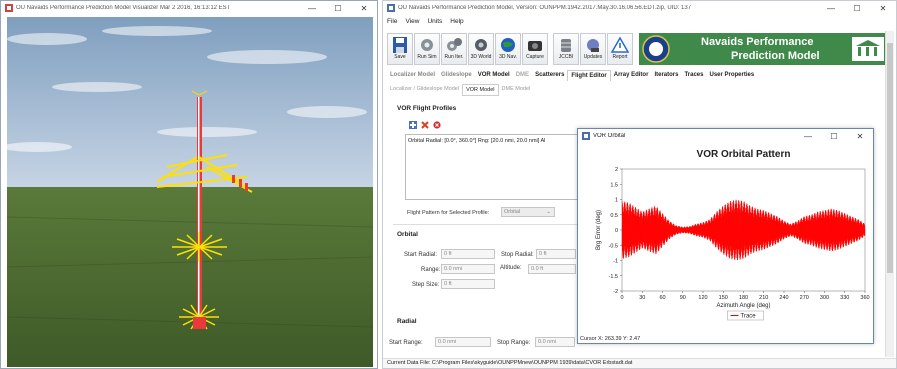 The image size is (897, 369). What do you see at coordinates (621, 298) in the screenshot?
I see `x-tick-label: 0` at bounding box center [621, 298].